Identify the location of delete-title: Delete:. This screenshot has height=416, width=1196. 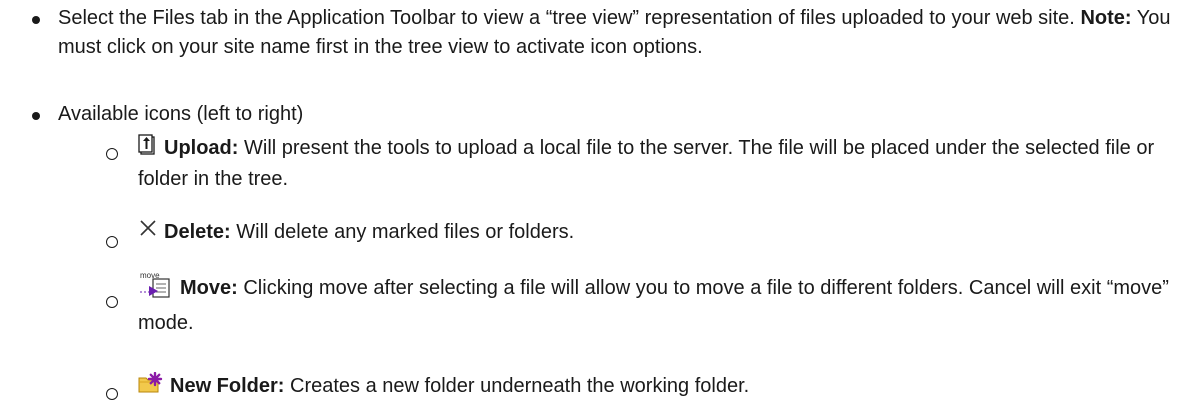
(197, 232).